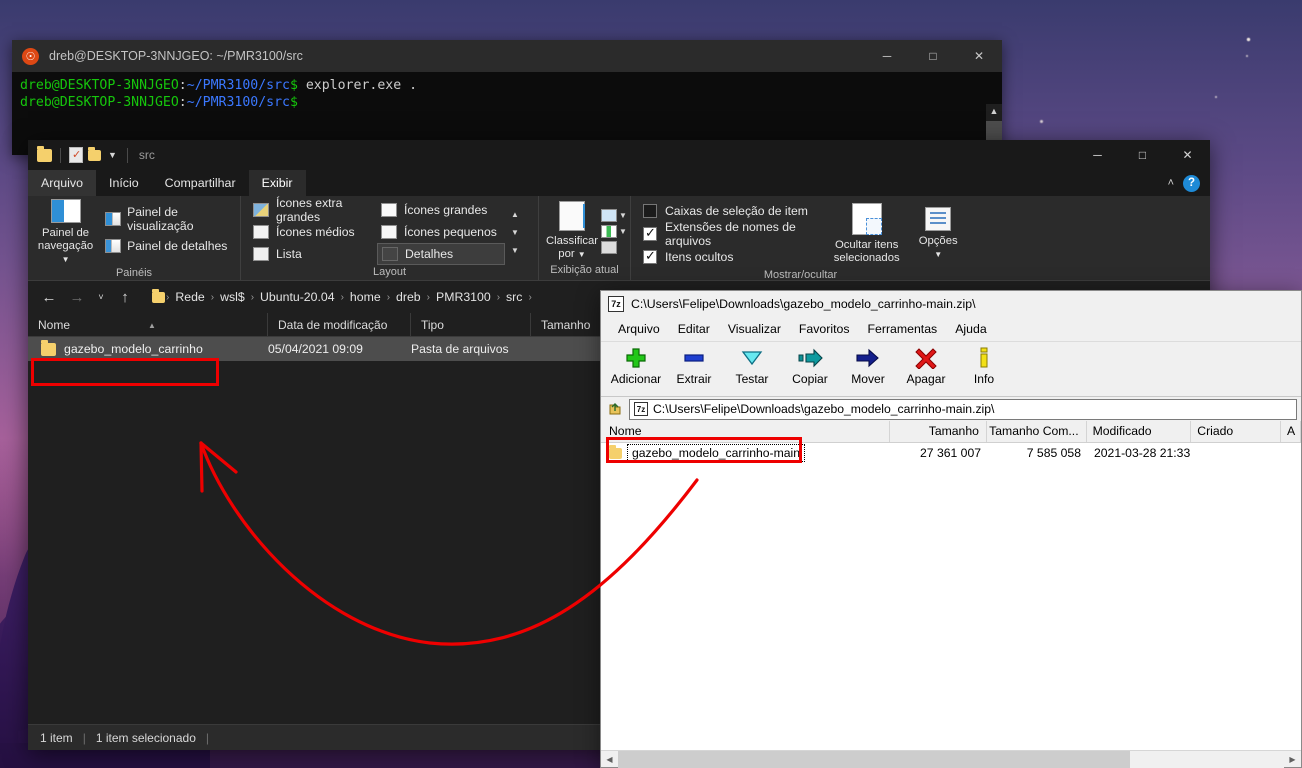  I want to click on layout-details: Detalhes, so click(441, 254).